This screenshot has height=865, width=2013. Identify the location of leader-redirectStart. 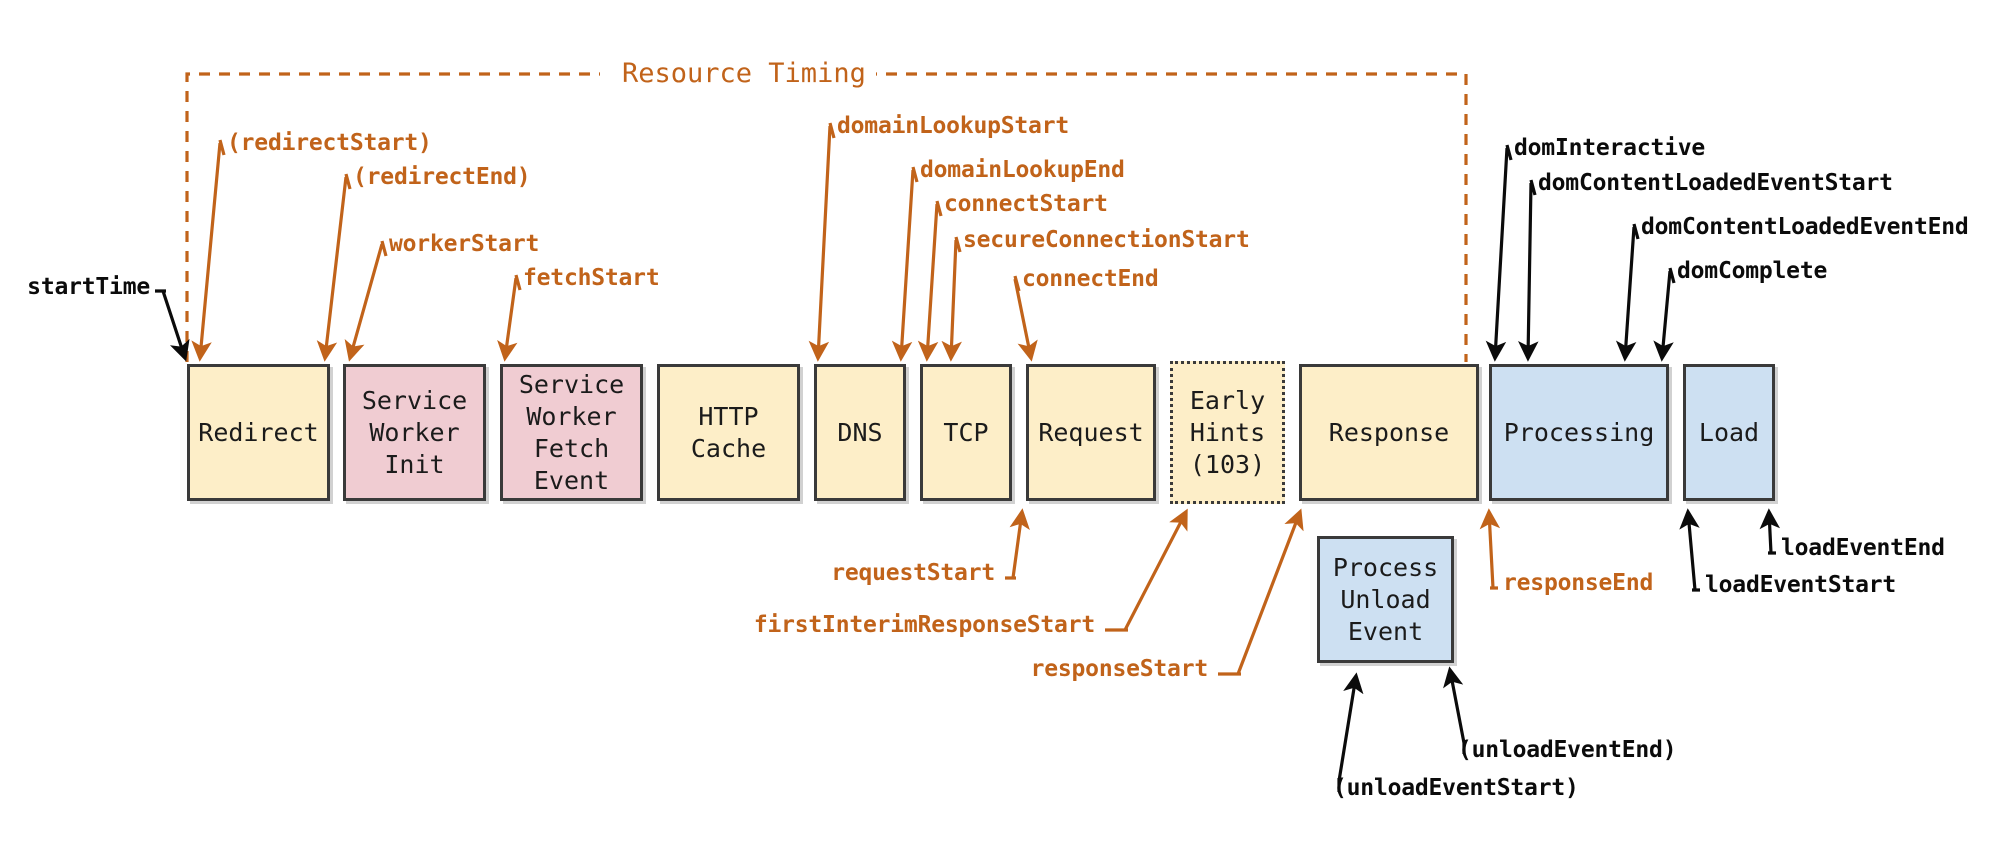
(213, 248).